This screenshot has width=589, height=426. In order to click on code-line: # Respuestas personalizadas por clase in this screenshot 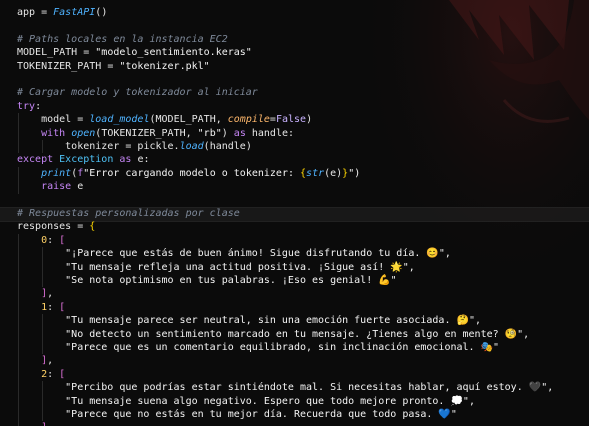, I will do `click(128, 213)`.